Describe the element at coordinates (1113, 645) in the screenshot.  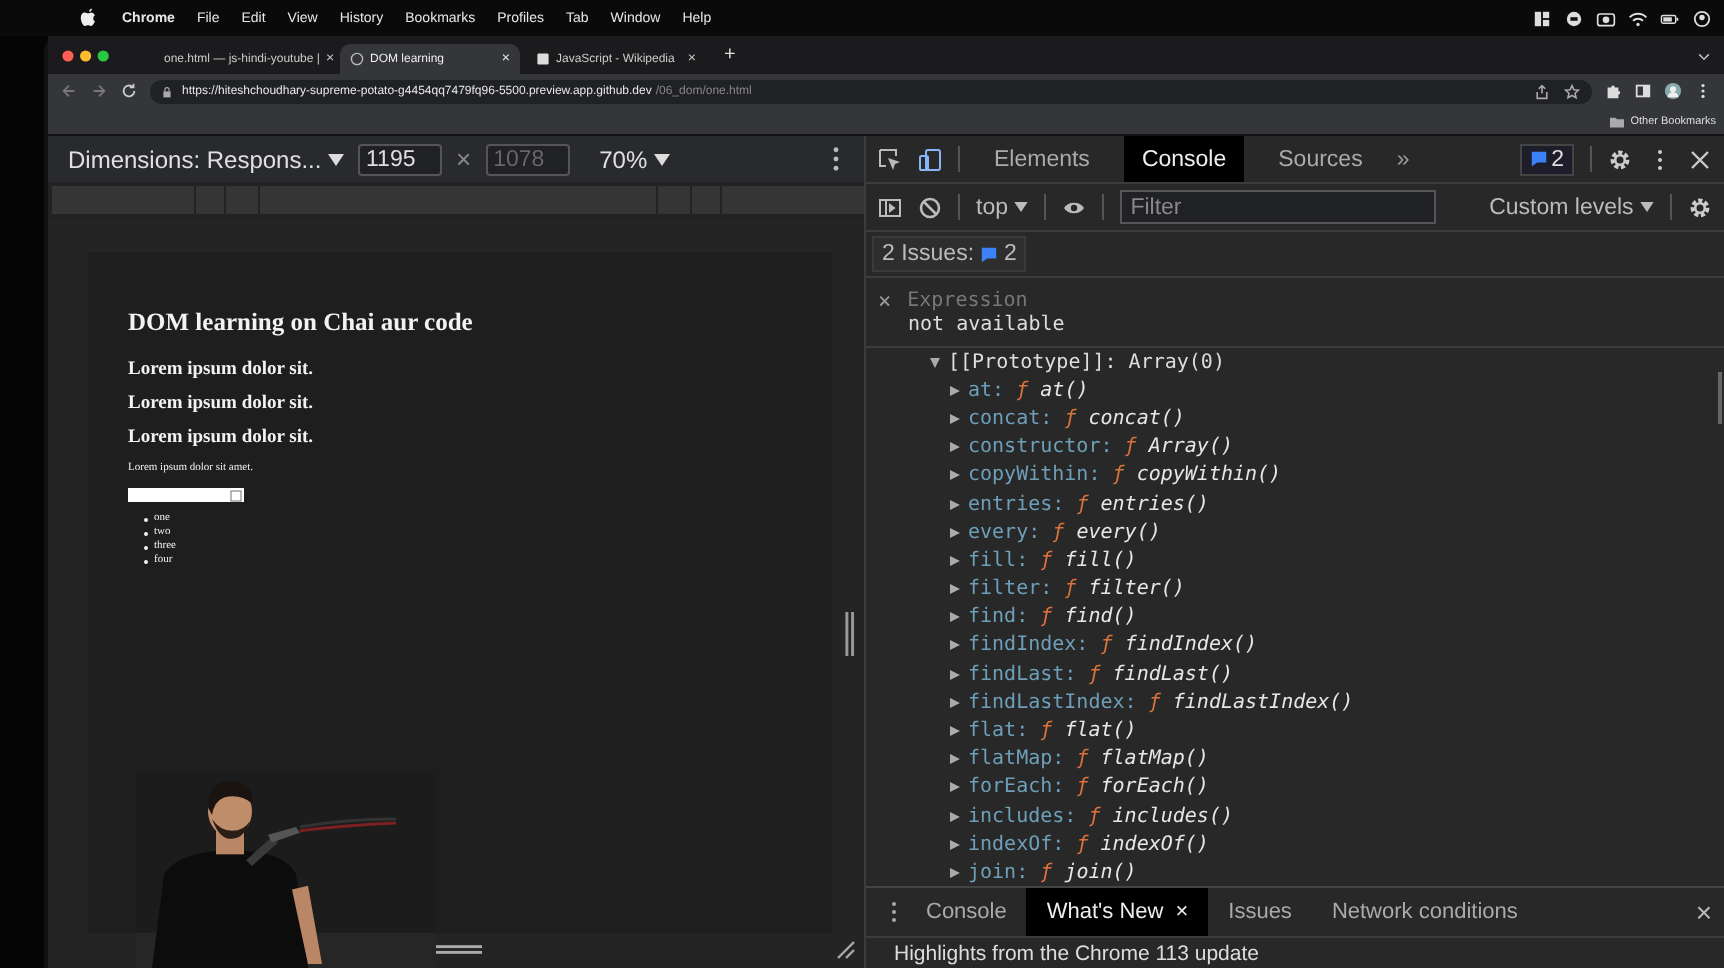
I see `property-line: findIndex: ƒ findIndex()` at that location.